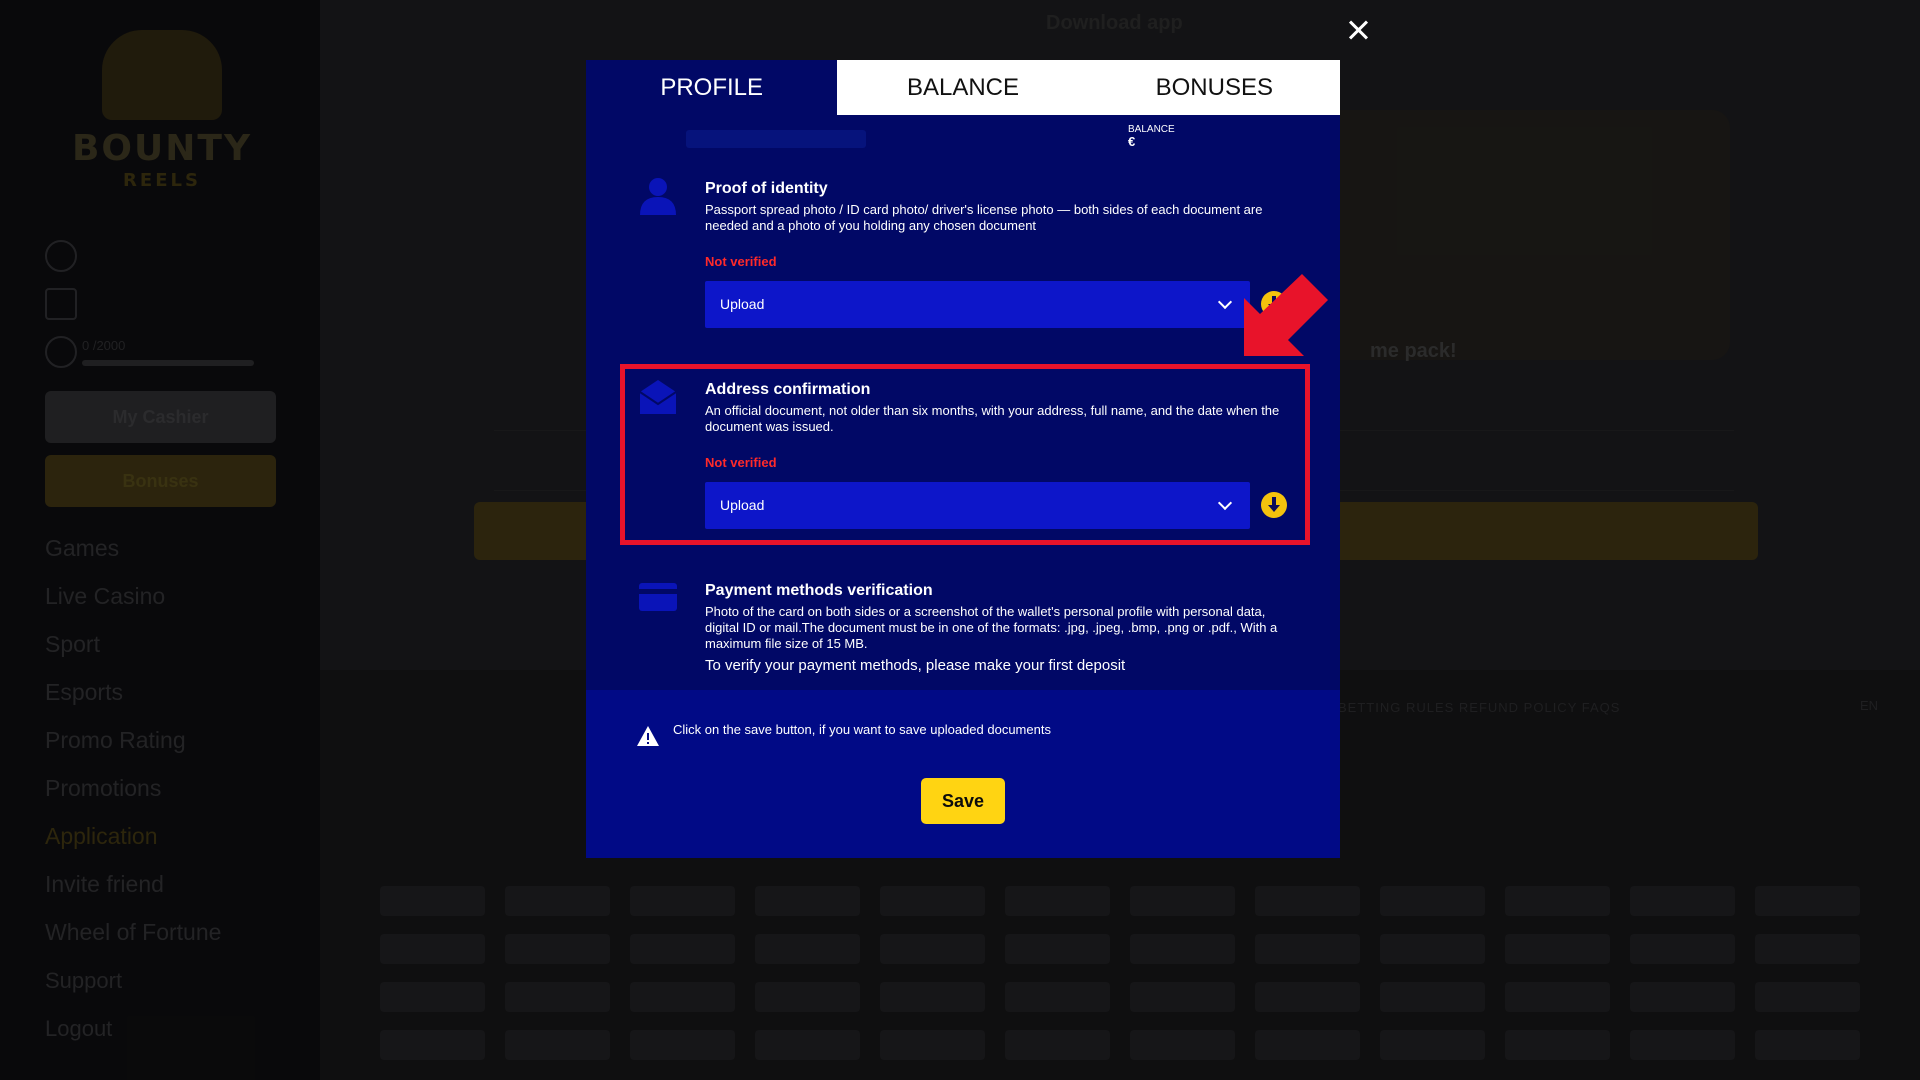  I want to click on modal-tabs: PROFILE BALANCE BONUSES, so click(963, 87).